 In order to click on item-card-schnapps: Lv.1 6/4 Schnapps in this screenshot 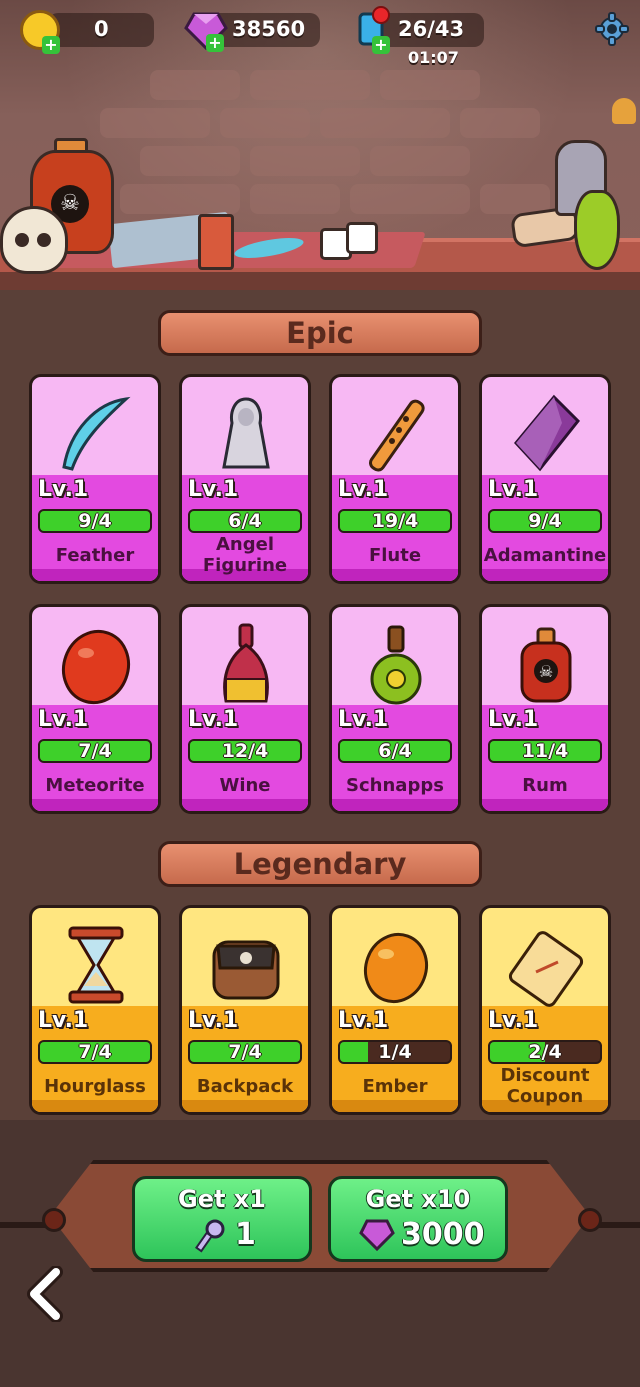, I will do `click(395, 709)`.